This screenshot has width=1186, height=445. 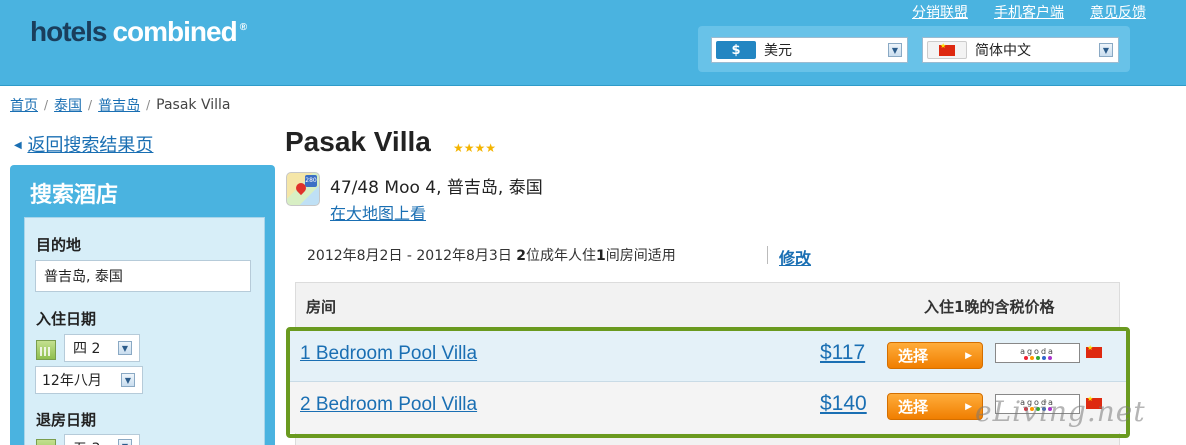 I want to click on star-rating: ★★★★, so click(x=475, y=148).